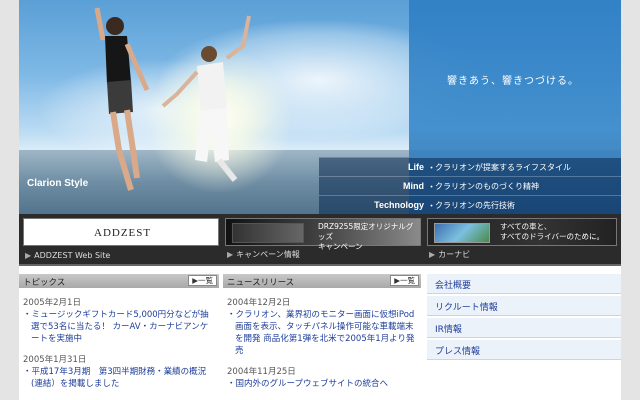 The height and width of the screenshot is (400, 640). What do you see at coordinates (44, 283) in the screenshot?
I see `topics-title: トピックス` at bounding box center [44, 283].